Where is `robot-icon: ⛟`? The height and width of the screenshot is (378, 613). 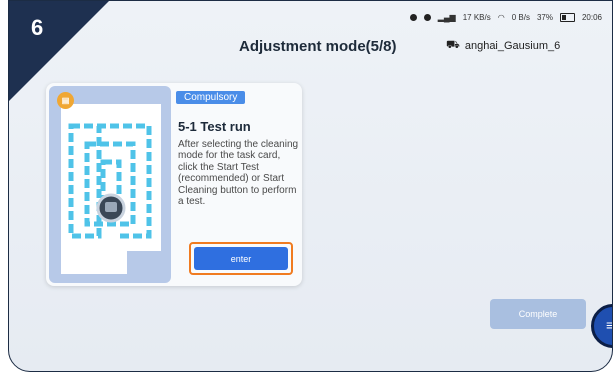 robot-icon: ⛟ is located at coordinates (453, 45).